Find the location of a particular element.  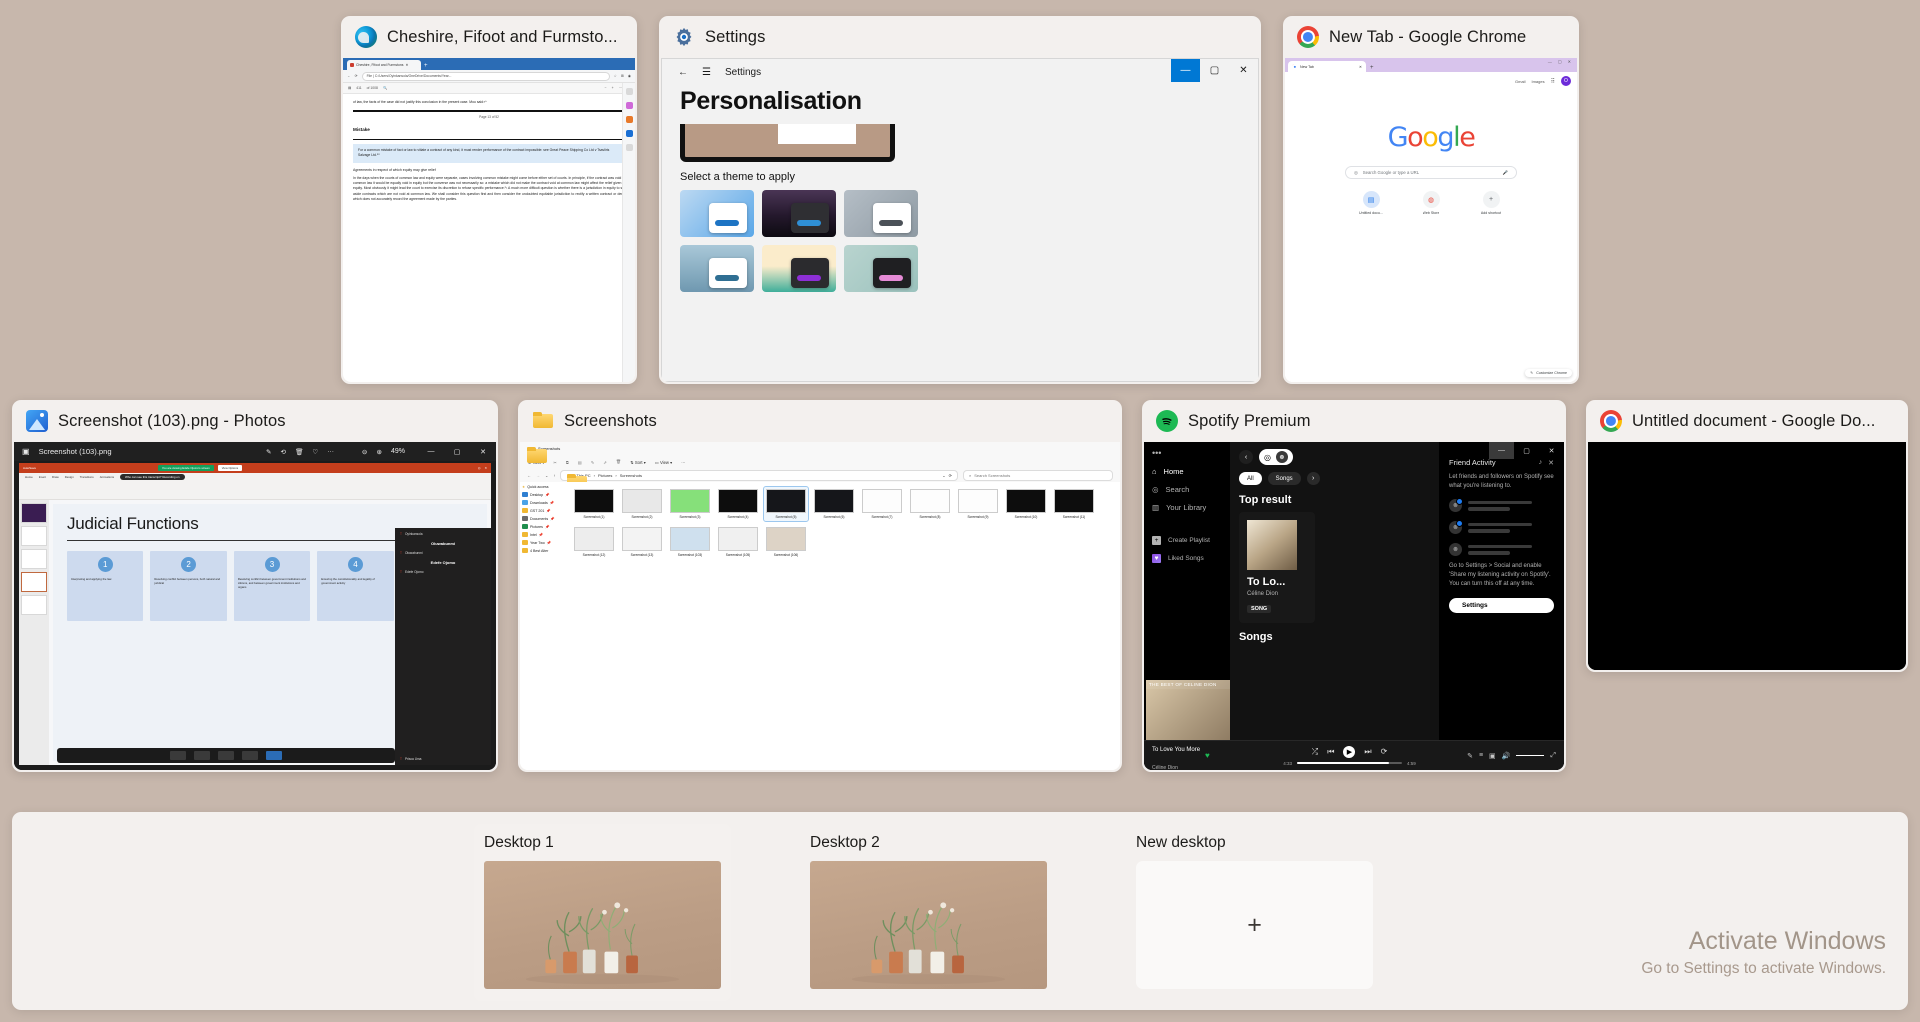

share-icon: ⇗ is located at coordinates (605, 462).